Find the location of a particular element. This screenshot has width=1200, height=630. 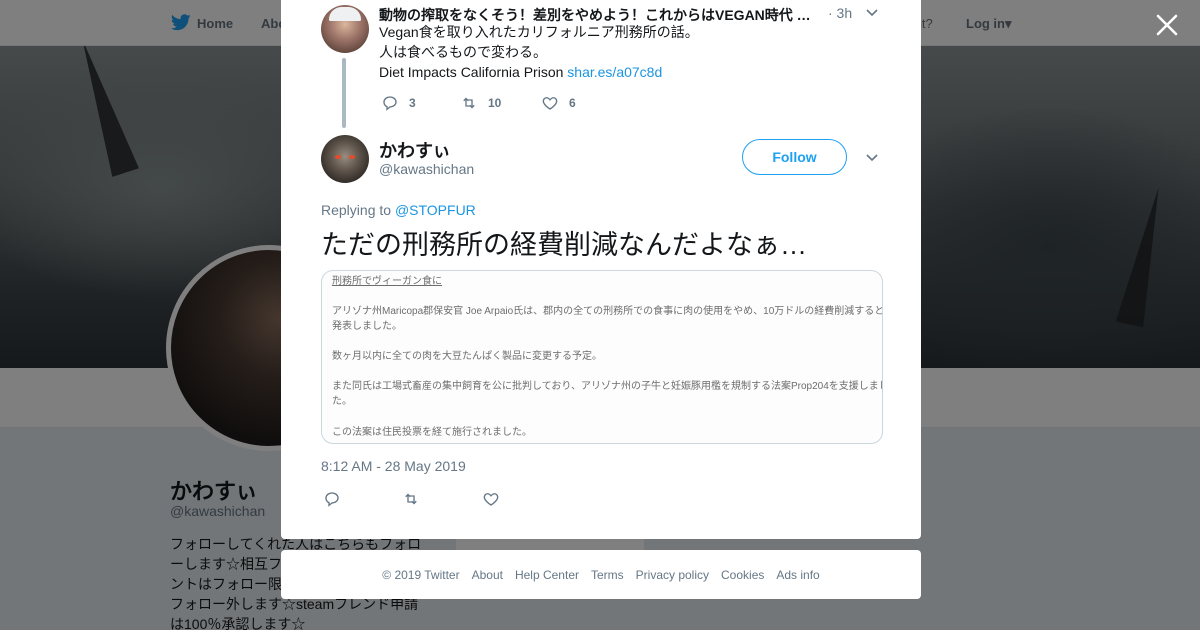

follow-button: Follow is located at coordinates (794, 157).